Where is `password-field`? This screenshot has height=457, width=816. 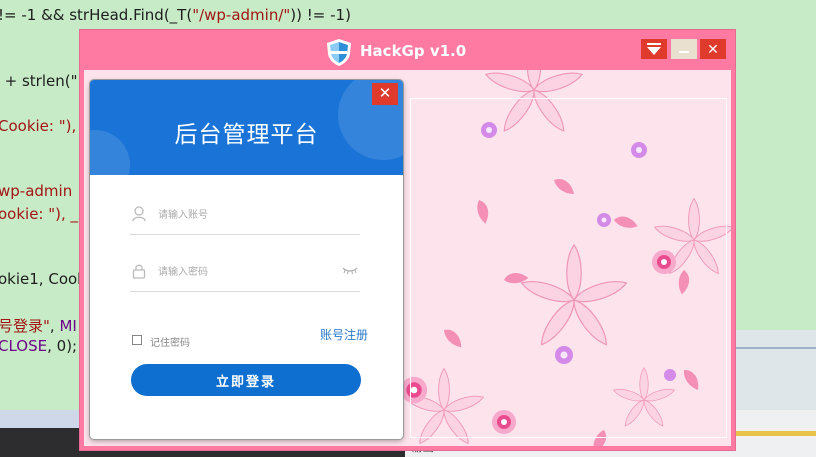
password-field is located at coordinates (245, 271).